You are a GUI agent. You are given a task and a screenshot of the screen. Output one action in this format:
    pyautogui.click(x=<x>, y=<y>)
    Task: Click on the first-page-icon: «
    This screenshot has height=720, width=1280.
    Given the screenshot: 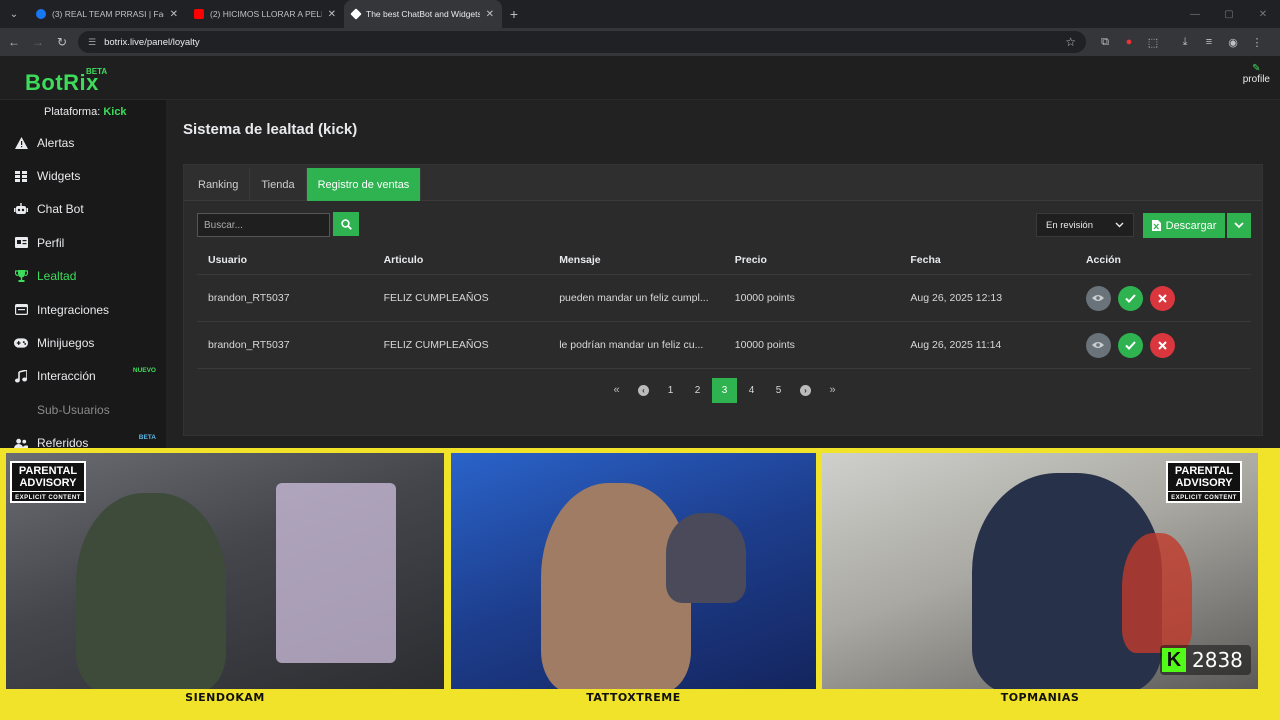 What is the action you would take?
    pyautogui.click(x=616, y=390)
    